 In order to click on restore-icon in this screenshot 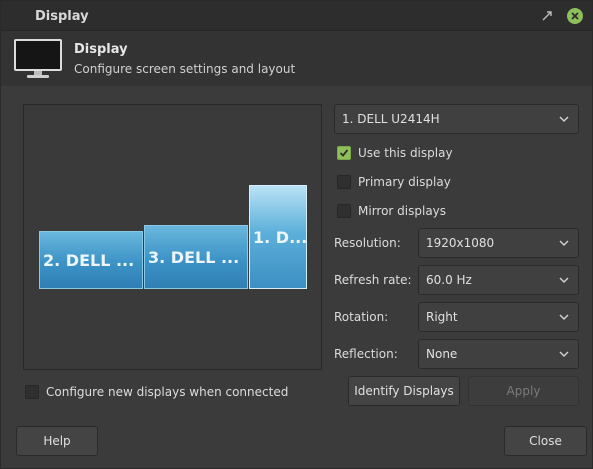, I will do `click(547, 16)`.